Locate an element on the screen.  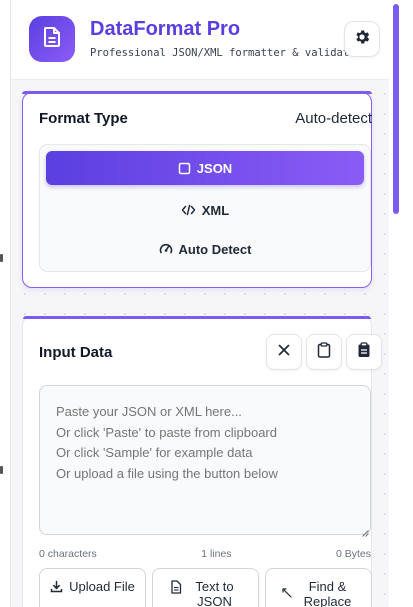
clear-button is located at coordinates (284, 352).